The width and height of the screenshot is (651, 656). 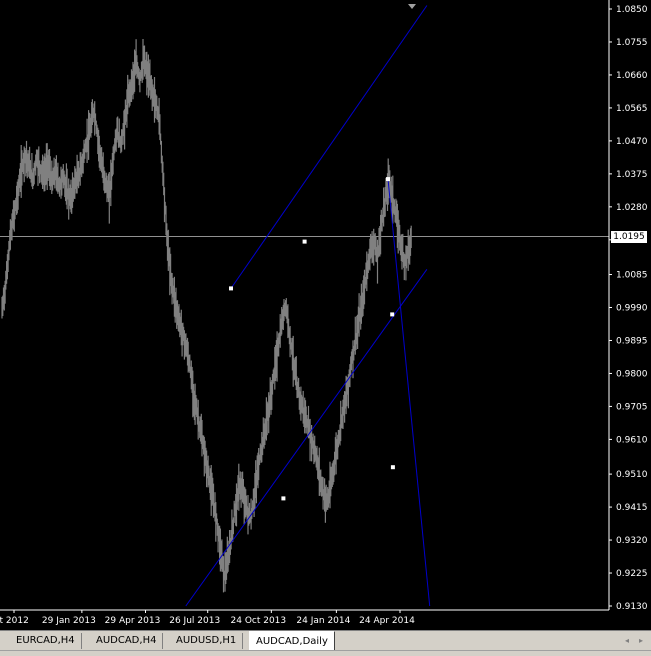 What do you see at coordinates (632, 607) in the screenshot?
I see `y-tick-label: 0.9130` at bounding box center [632, 607].